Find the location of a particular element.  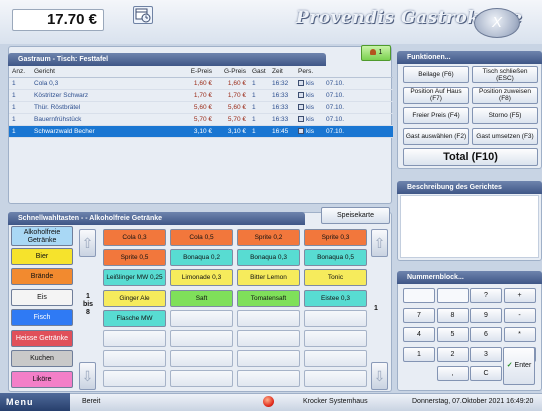

product-button: Bonaqua 0,5 is located at coordinates (335, 258).